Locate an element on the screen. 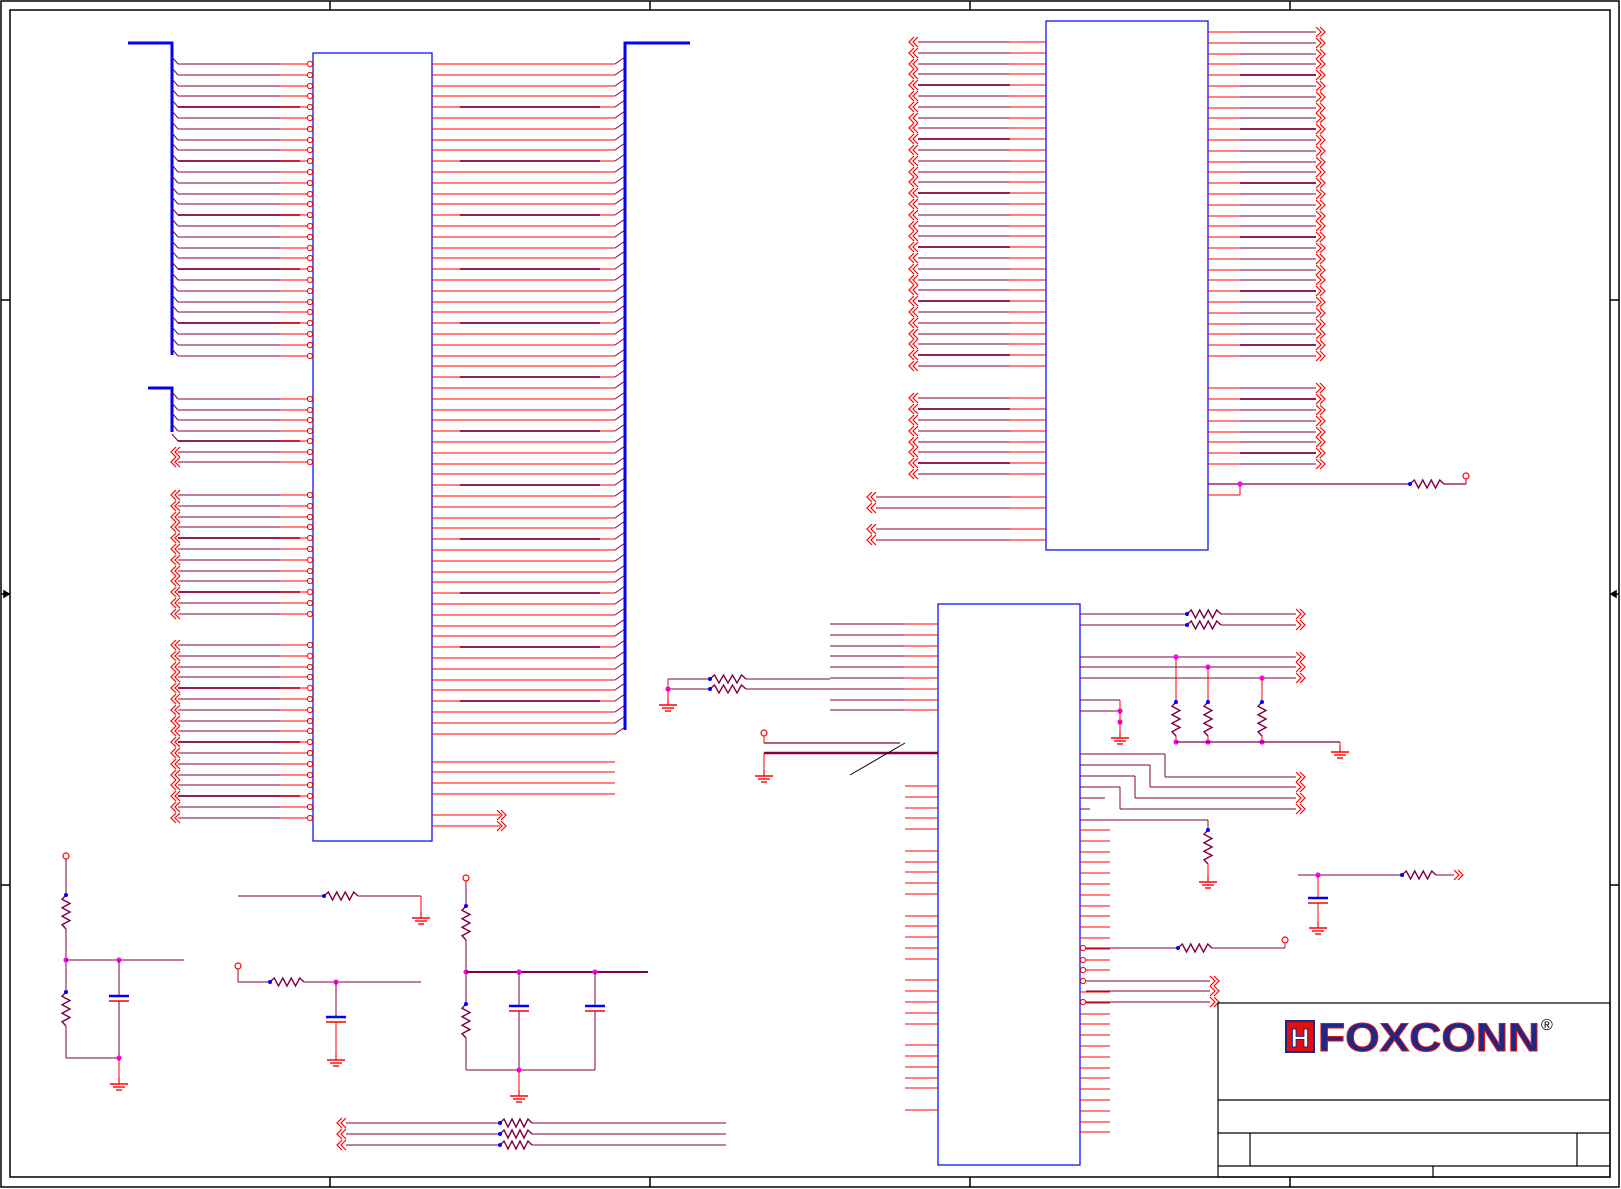  frame-center-arrow-left is located at coordinates (6, 594).